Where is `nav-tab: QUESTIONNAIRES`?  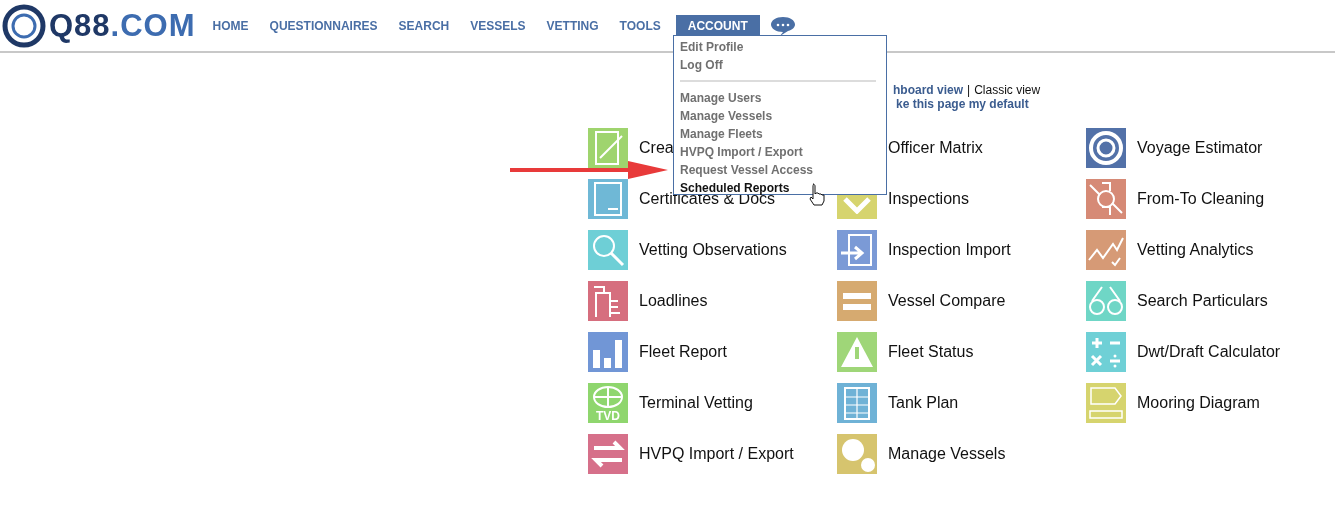
nav-tab: QUESTIONNAIRES is located at coordinates (323, 25).